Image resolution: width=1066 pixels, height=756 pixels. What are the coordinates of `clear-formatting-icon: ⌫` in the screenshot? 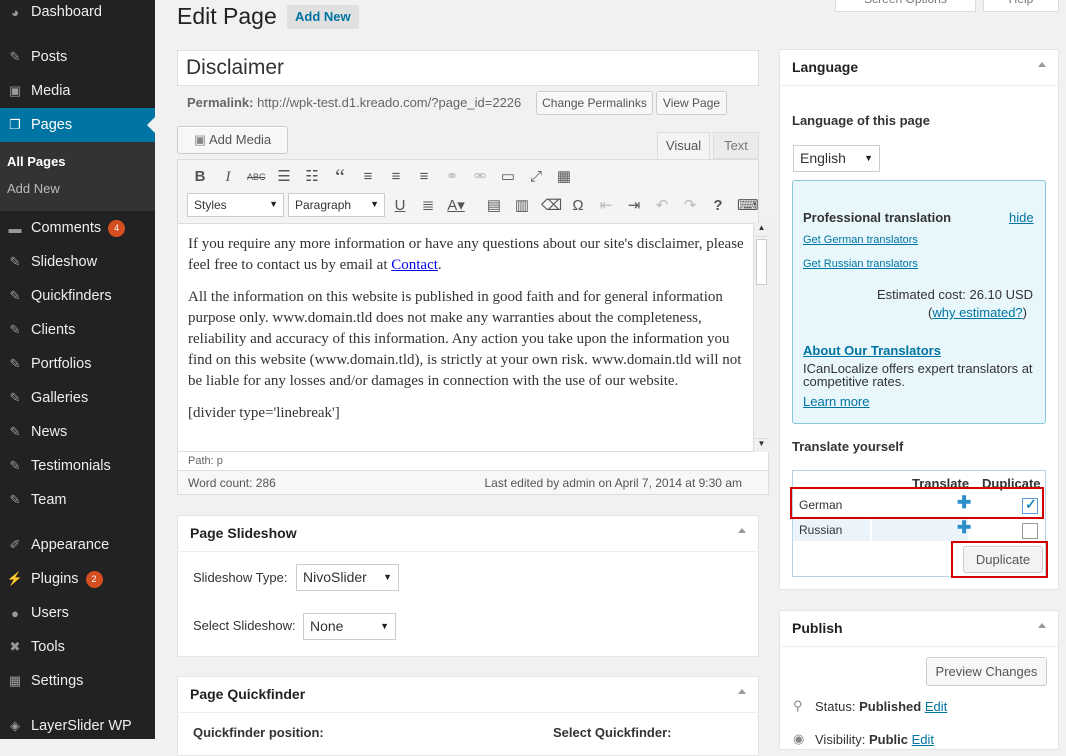 It's located at (551, 206).